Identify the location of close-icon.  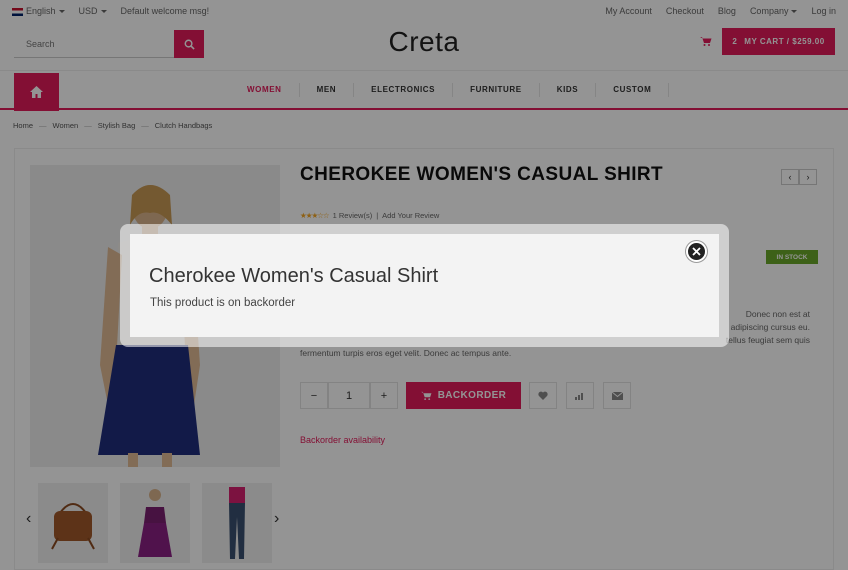
(696, 251).